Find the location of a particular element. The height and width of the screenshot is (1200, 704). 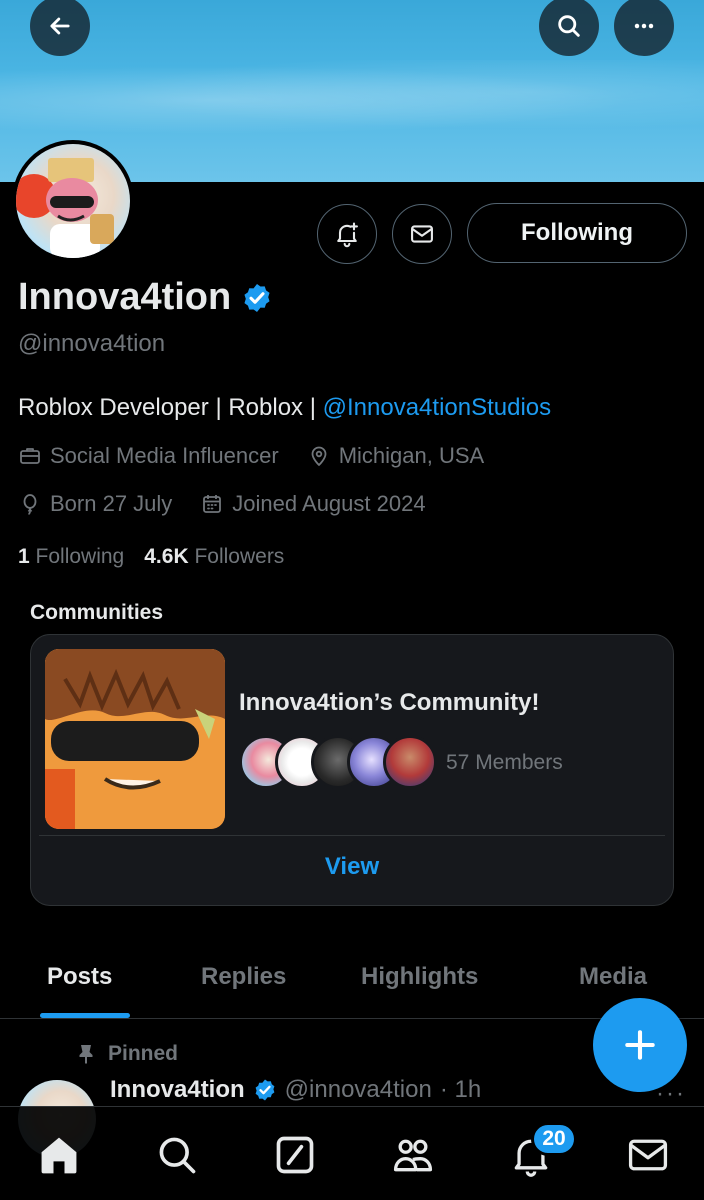

profile-birthday: Born 27 July is located at coordinates (95, 504).